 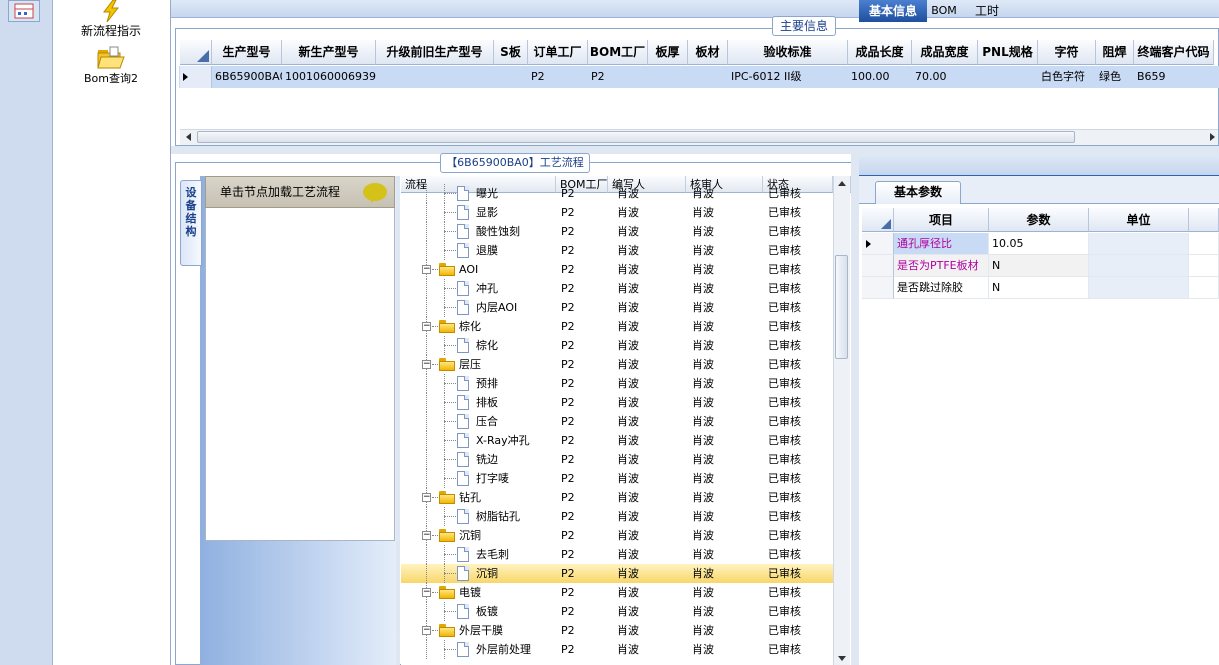 I want to click on folder-body, so click(x=447, y=632).